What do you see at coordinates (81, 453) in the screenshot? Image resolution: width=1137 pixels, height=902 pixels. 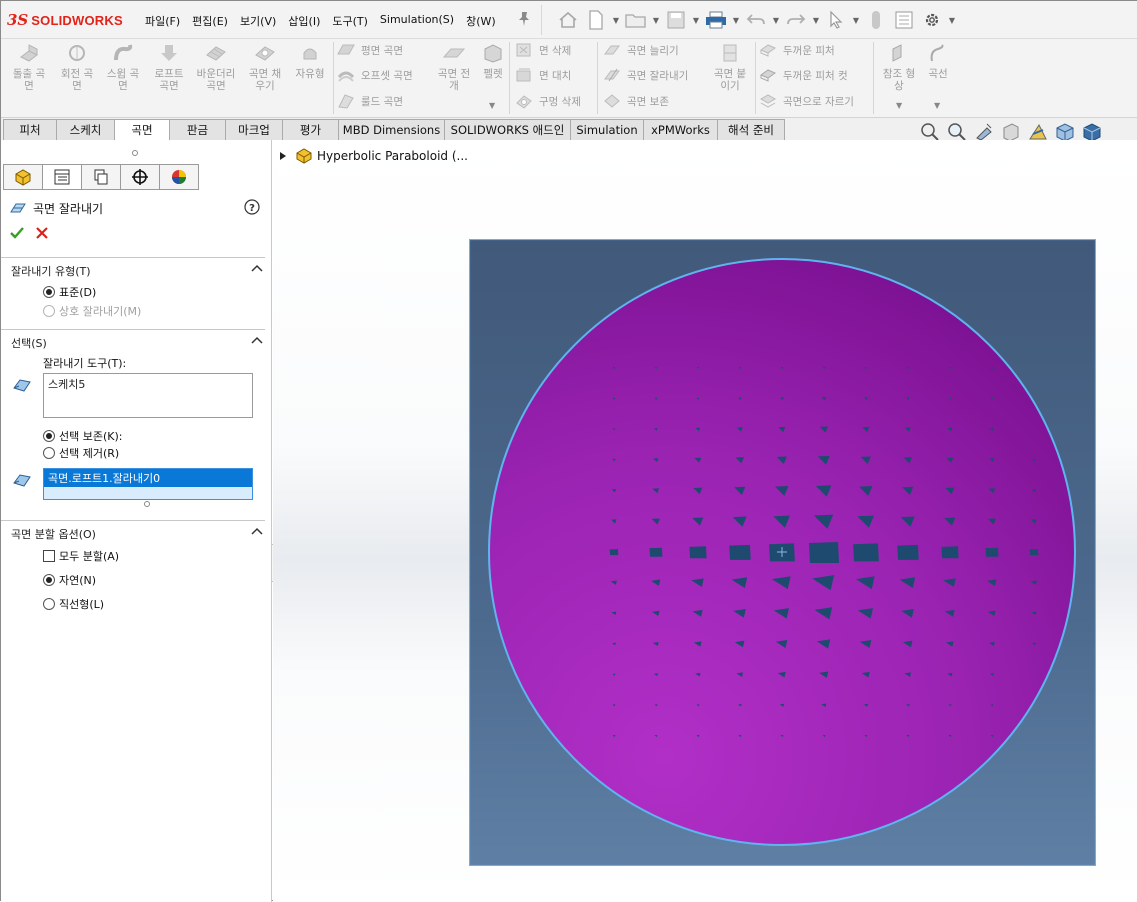 I see `radio-remove-selections: 선택 제거(R)` at bounding box center [81, 453].